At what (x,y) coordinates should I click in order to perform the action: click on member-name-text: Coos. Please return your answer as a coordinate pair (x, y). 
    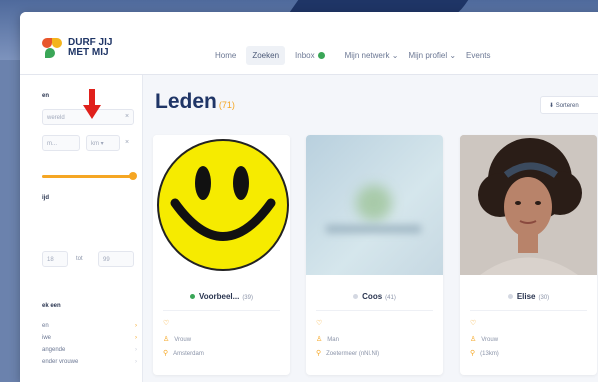
    Looking at the image, I should click on (372, 296).